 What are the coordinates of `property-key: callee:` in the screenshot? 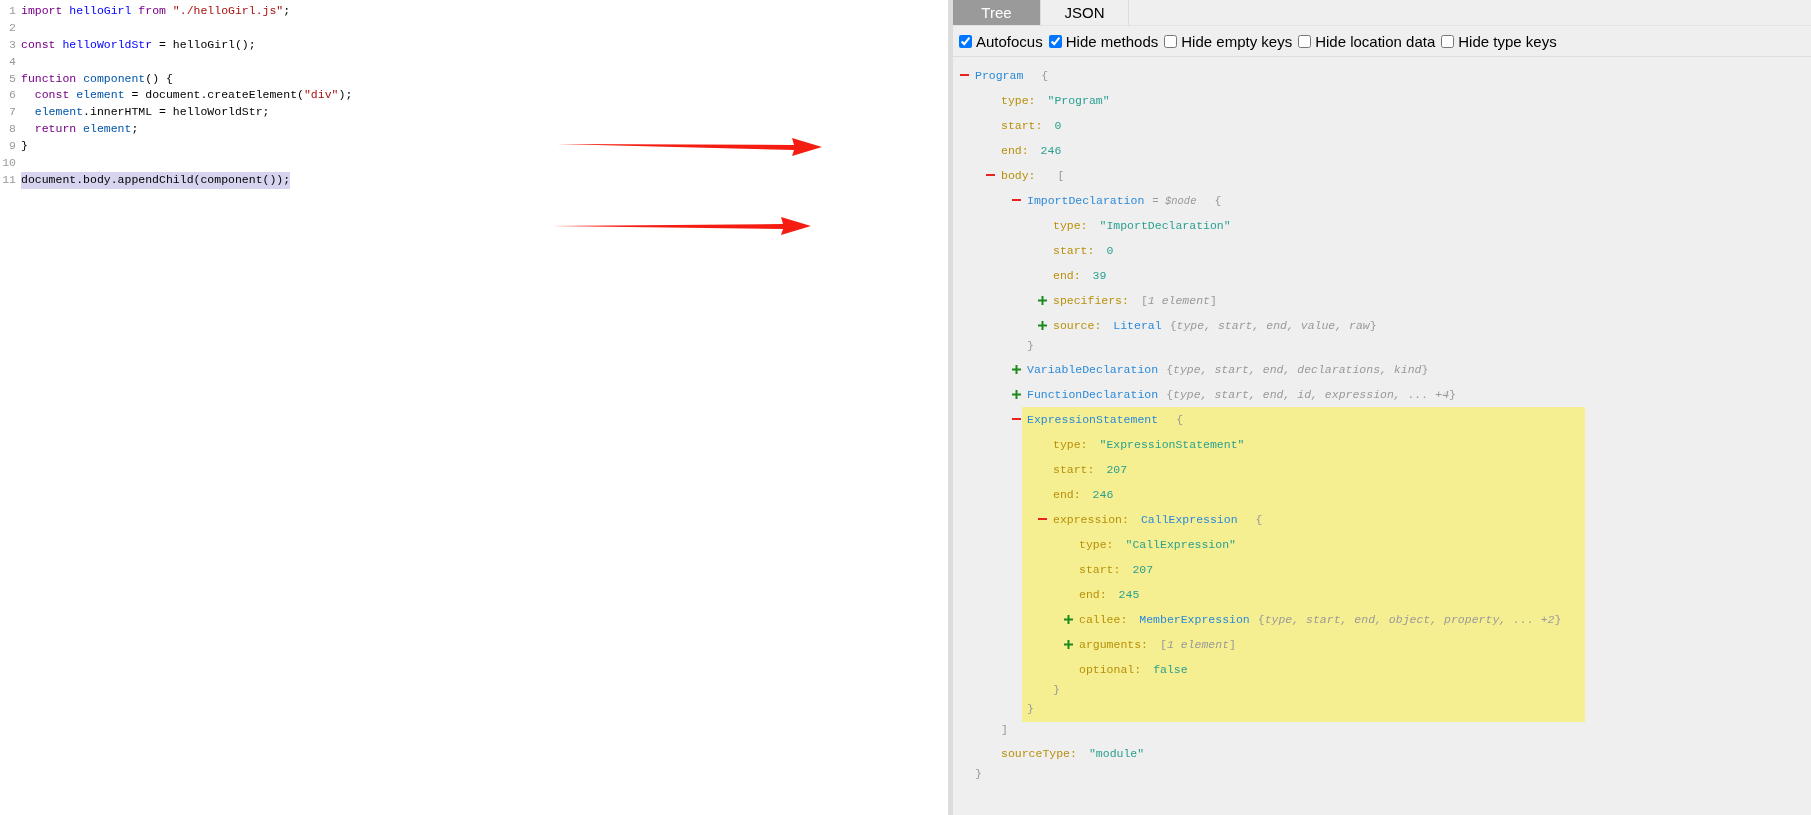 It's located at (1103, 619).